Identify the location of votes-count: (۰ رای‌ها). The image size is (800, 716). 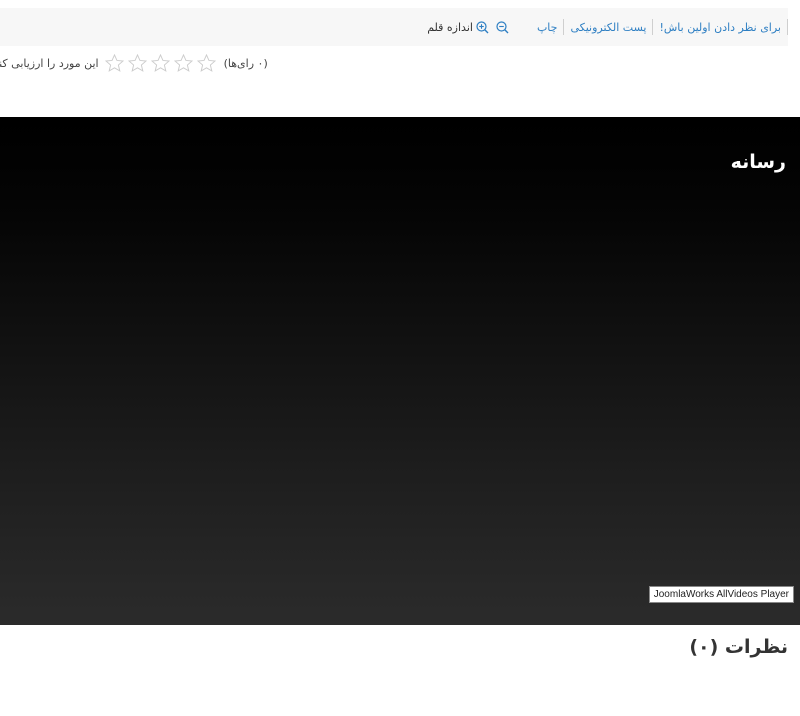
(245, 63).